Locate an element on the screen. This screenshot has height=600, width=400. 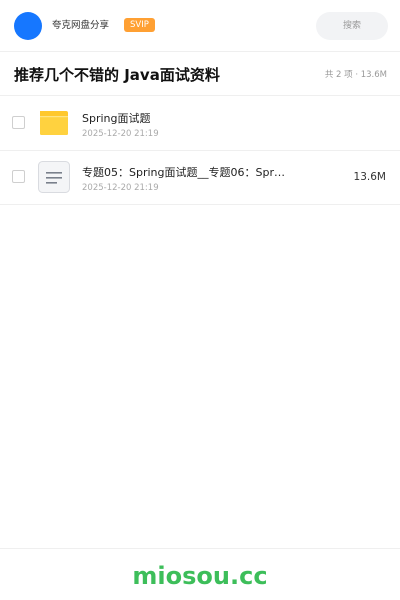
footer-bar: miosou.cc is located at coordinates (200, 574).